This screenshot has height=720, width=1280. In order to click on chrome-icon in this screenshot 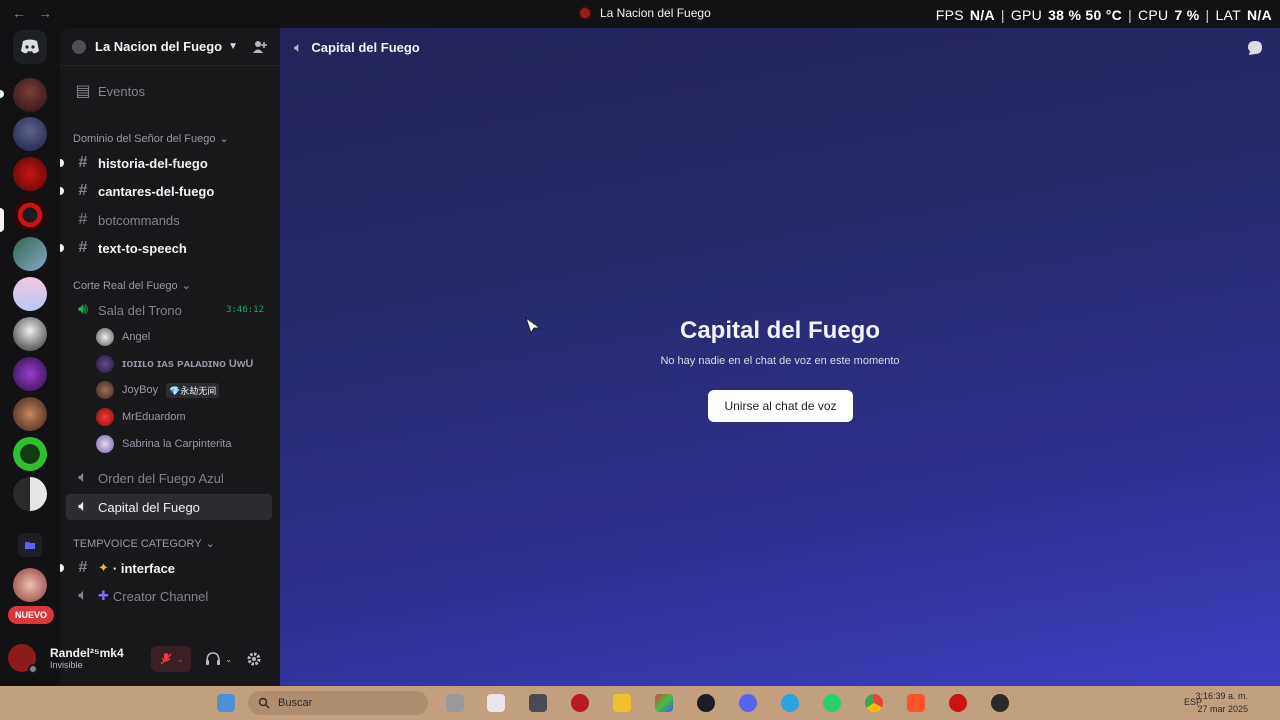, I will do `click(874, 703)`.